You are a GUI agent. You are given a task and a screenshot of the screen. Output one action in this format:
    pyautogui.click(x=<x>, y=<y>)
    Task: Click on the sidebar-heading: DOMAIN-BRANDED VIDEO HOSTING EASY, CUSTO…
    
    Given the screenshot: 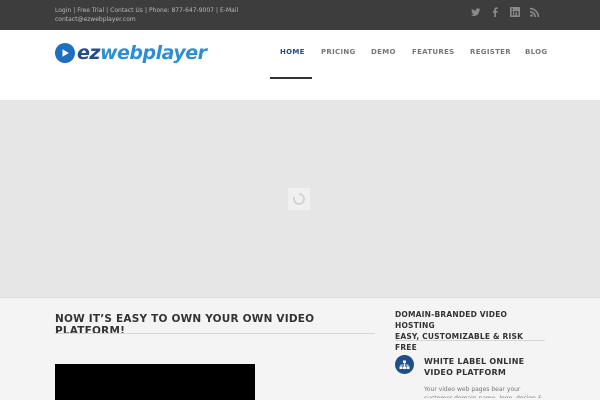 What is the action you would take?
    pyautogui.click(x=470, y=331)
    